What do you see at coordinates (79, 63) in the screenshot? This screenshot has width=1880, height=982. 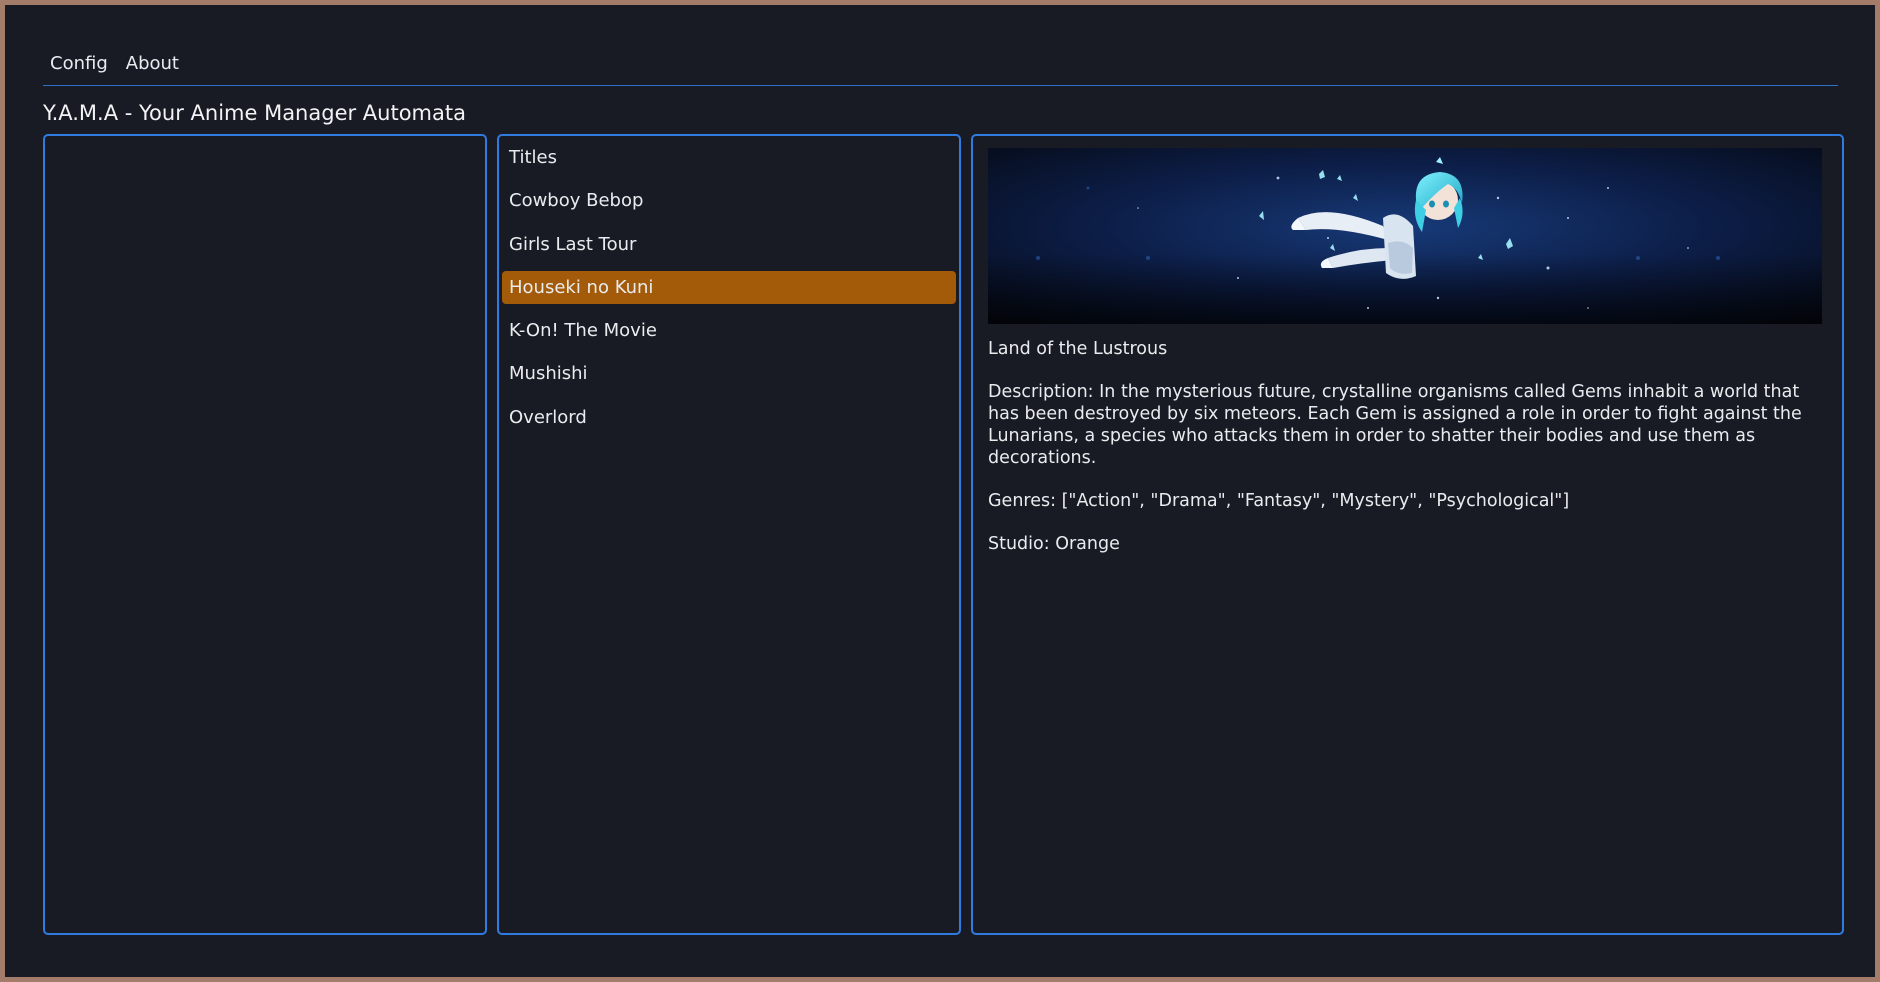 I see `menu-config: Config` at bounding box center [79, 63].